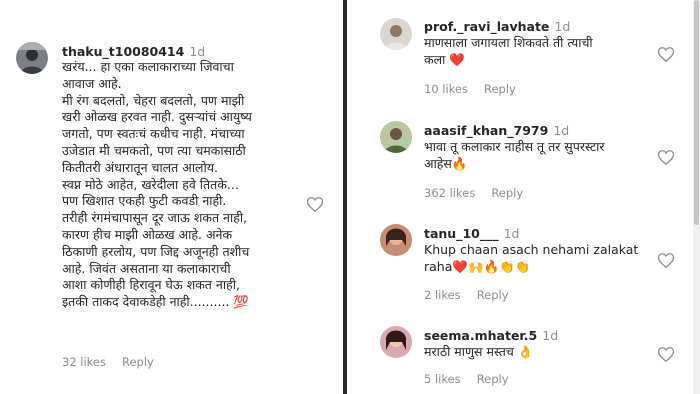  What do you see at coordinates (449, 193) in the screenshot?
I see `likes-count: 362 likes` at bounding box center [449, 193].